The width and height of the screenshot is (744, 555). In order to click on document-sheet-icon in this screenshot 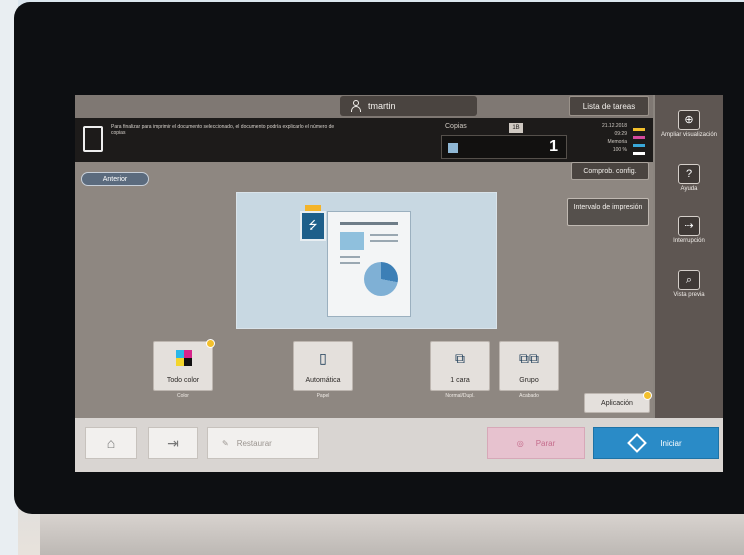, I will do `click(369, 264)`.